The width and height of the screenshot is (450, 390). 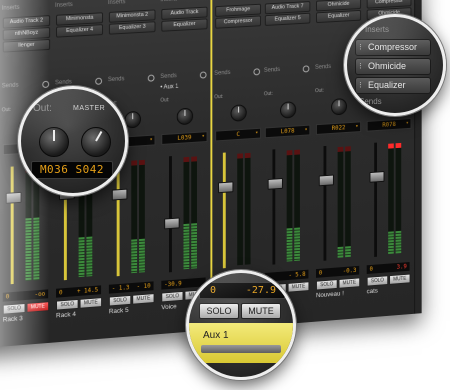 I want to click on db-scale, so click(x=319, y=199).